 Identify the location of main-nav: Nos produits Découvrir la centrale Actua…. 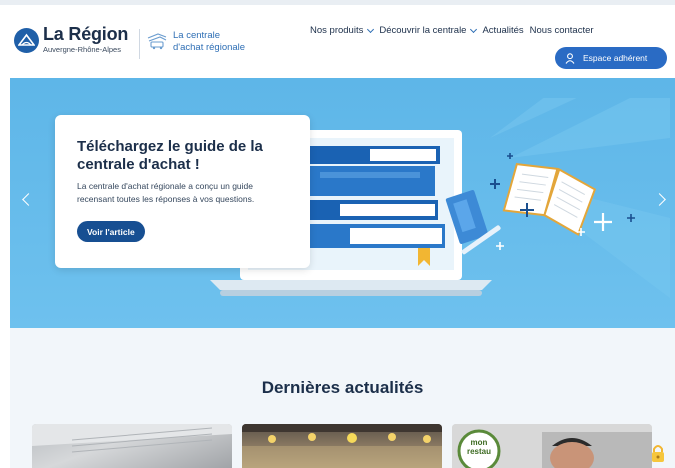
(452, 30).